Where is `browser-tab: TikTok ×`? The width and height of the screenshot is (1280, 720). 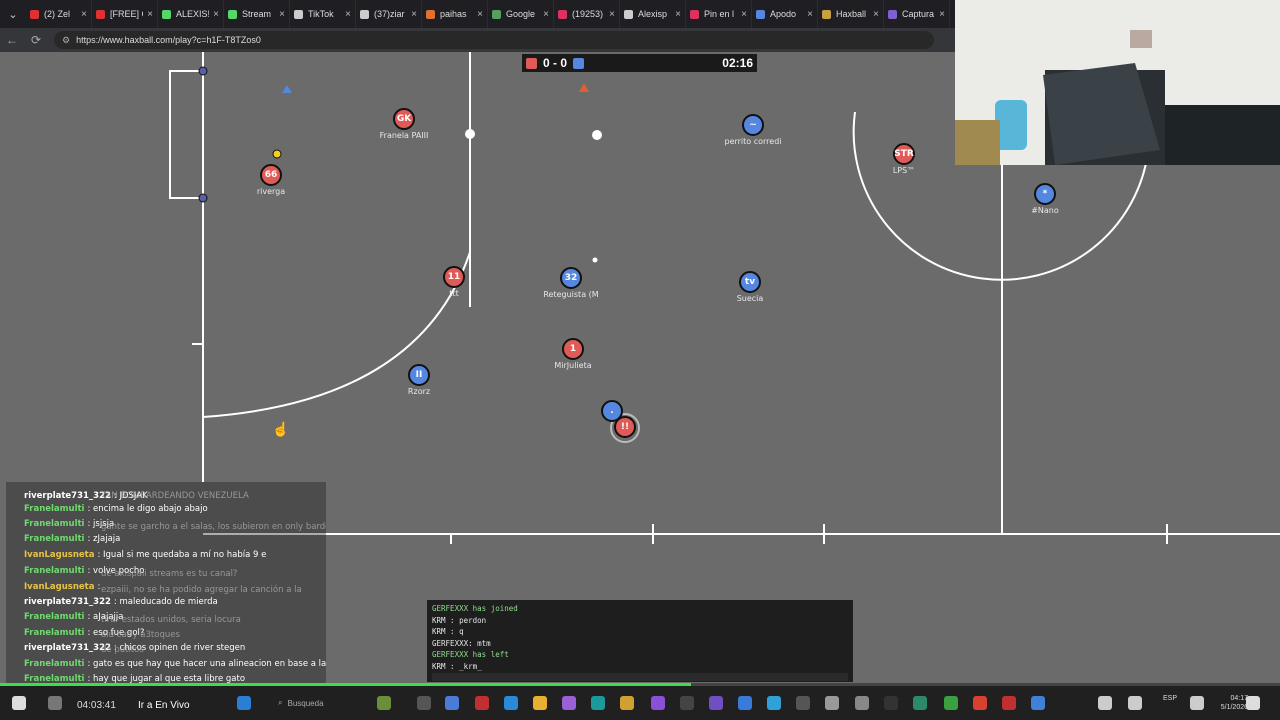
browser-tab: TikTok × is located at coordinates (323, 14).